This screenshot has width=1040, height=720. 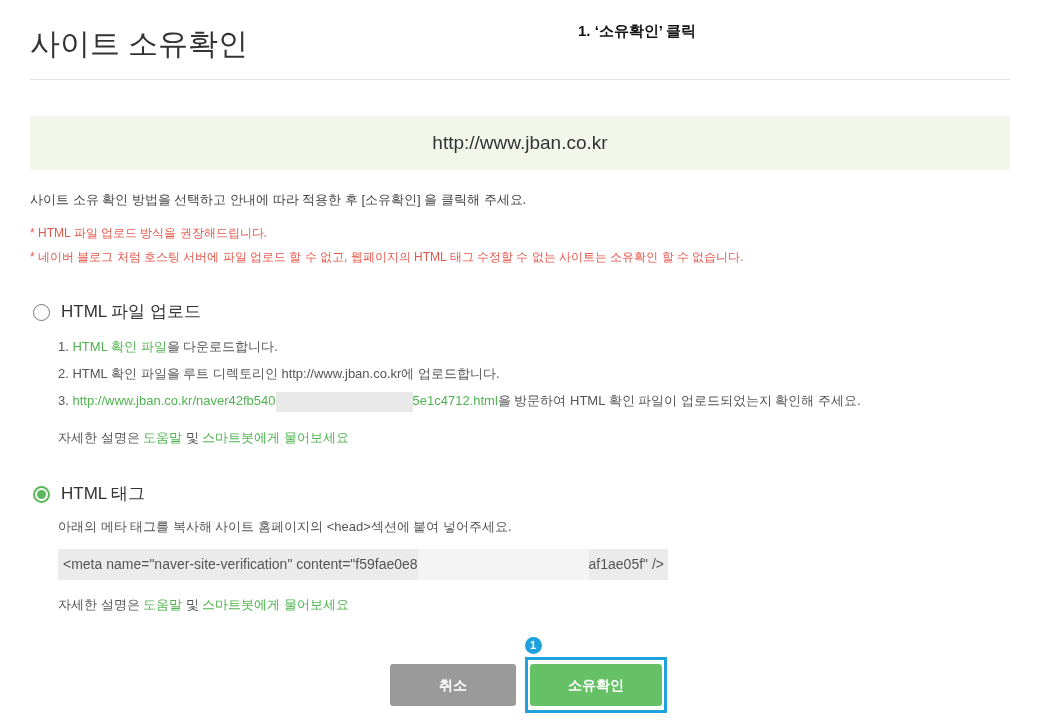 What do you see at coordinates (533, 645) in the screenshot?
I see `step-badge: 1` at bounding box center [533, 645].